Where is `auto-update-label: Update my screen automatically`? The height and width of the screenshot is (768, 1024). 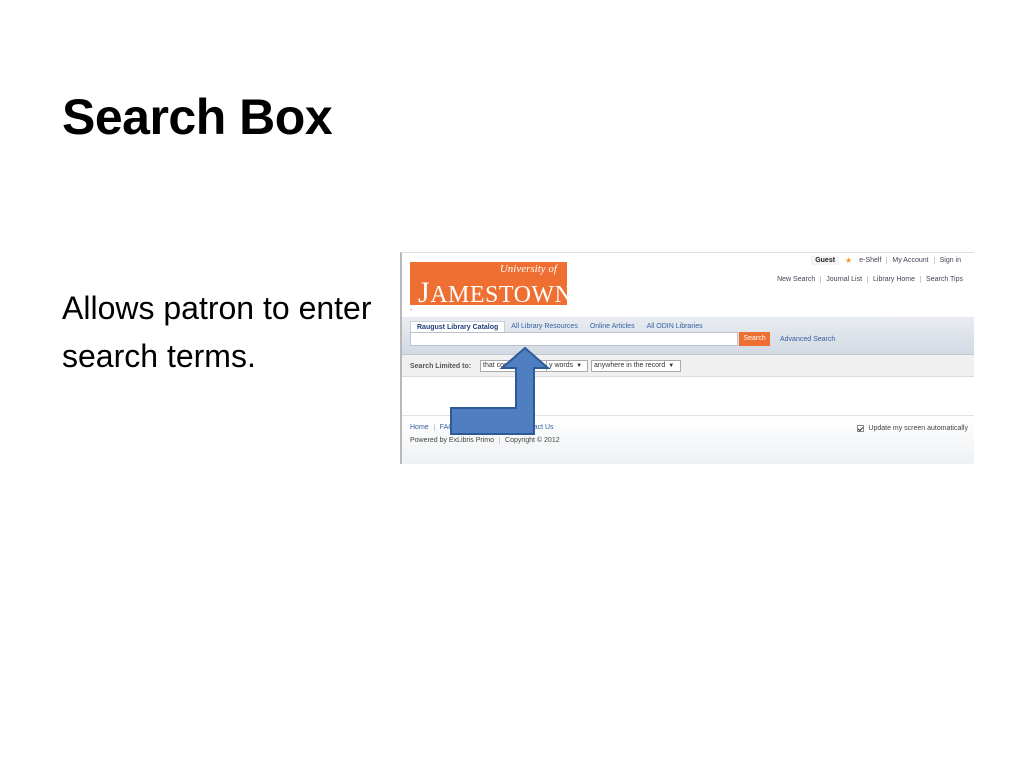
auto-update-label: Update my screen automatically is located at coordinates (918, 428).